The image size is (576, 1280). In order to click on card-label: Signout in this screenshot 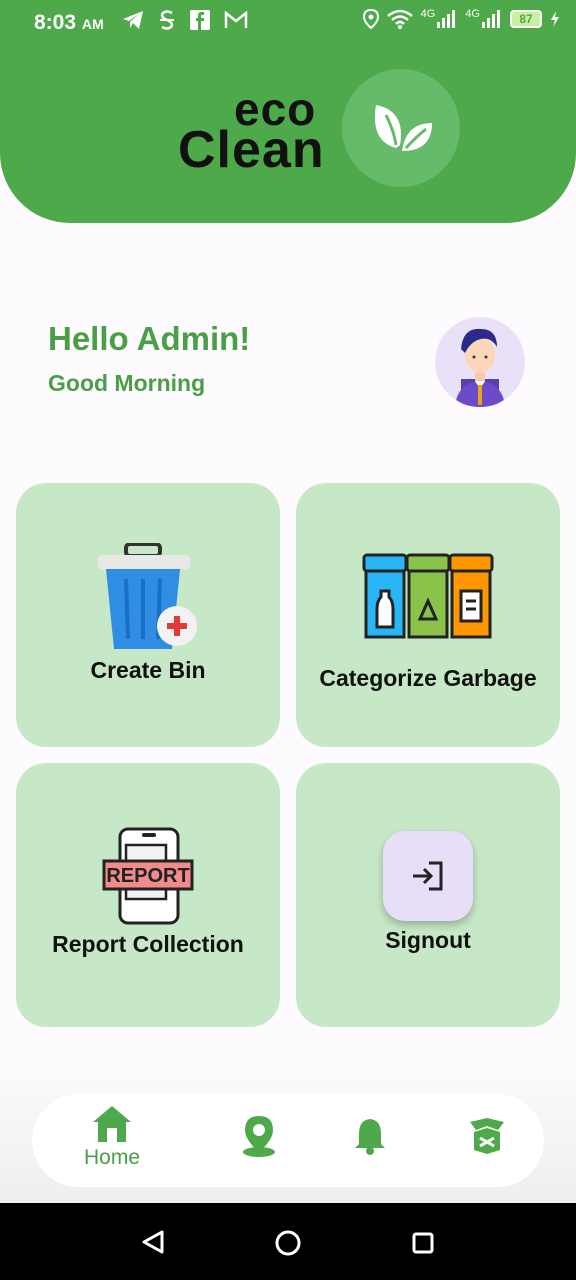, I will do `click(428, 940)`.